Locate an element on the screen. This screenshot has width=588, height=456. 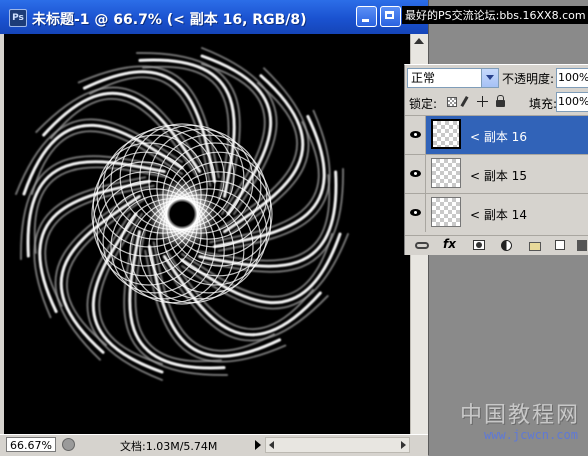
scroll-up-arrow-icon is located at coordinates (419, 41).